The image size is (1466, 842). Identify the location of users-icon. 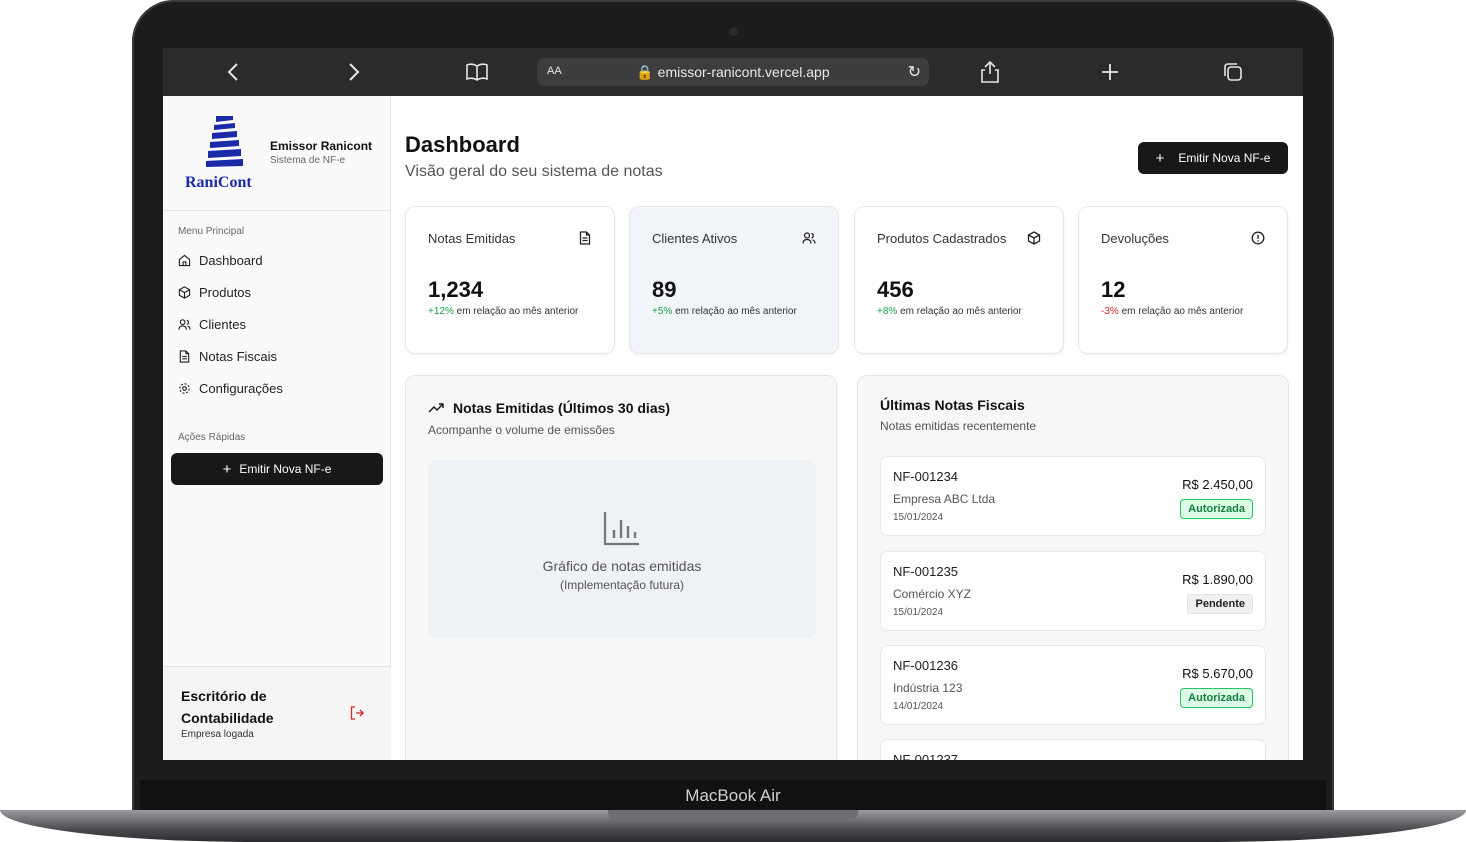
(809, 238).